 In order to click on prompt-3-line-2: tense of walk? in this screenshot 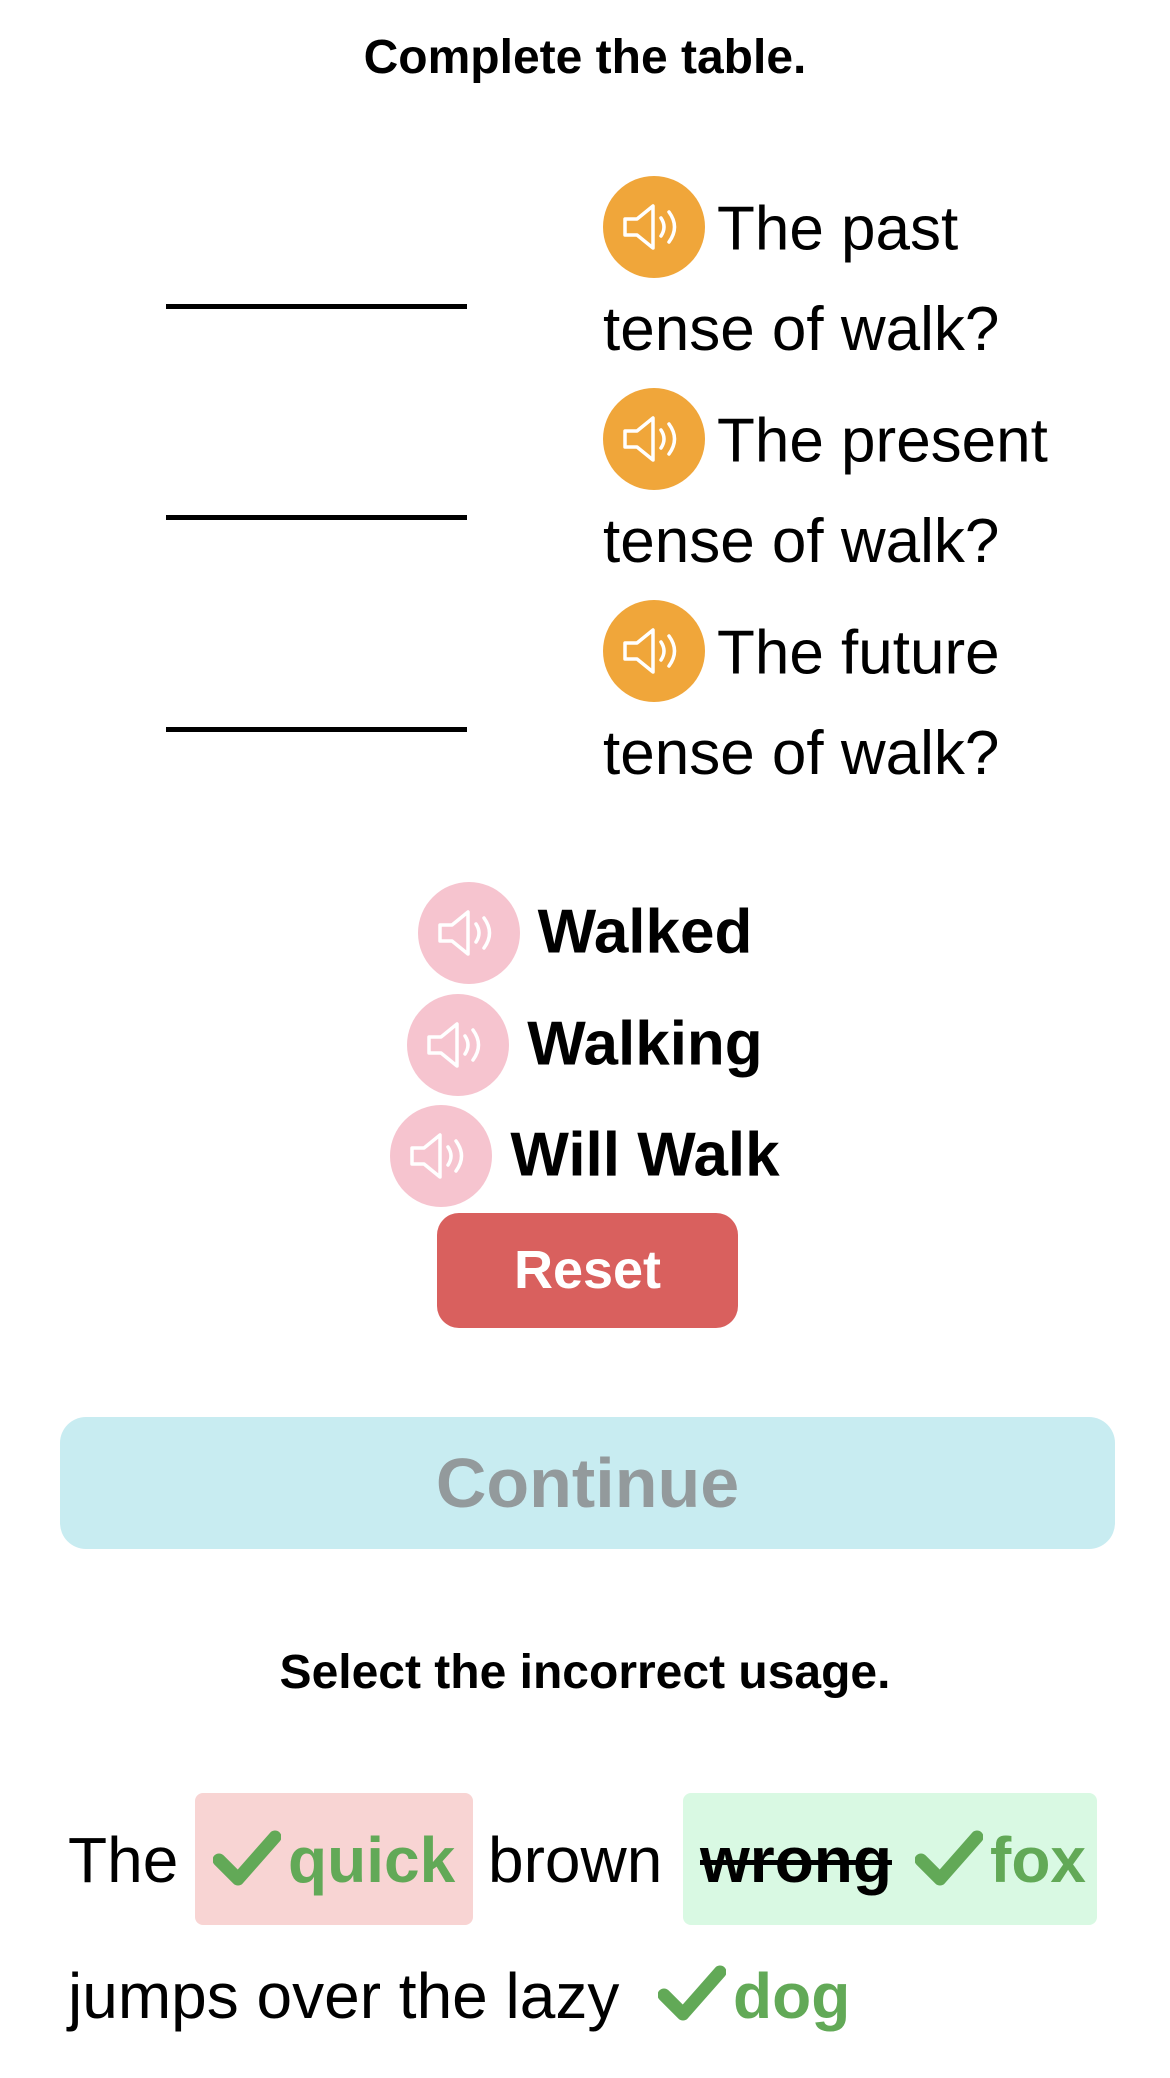, I will do `click(801, 753)`.